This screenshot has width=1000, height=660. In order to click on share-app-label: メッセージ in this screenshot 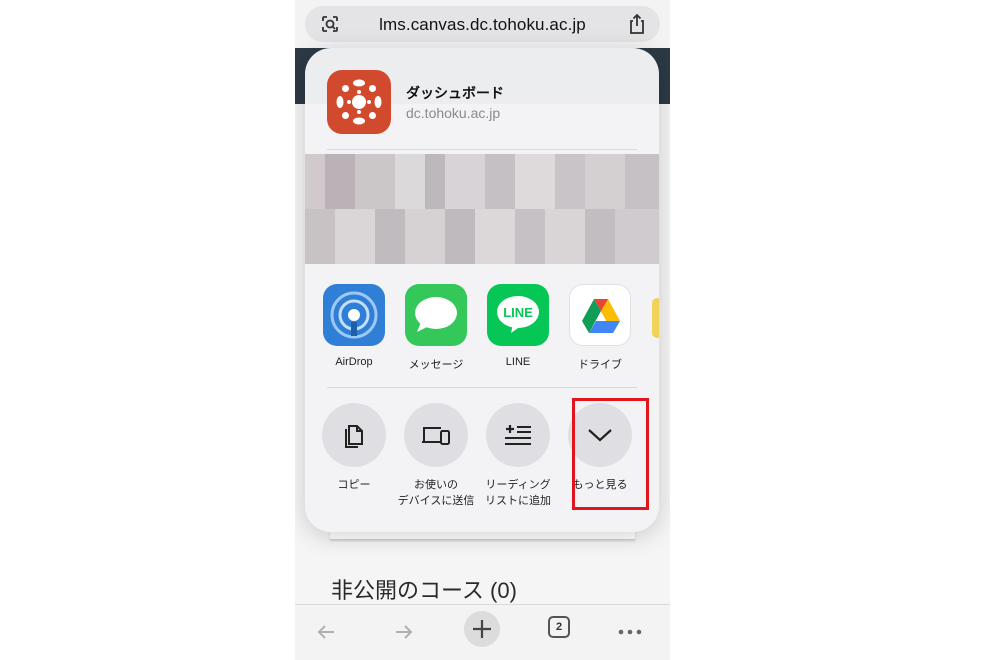, I will do `click(436, 365)`.